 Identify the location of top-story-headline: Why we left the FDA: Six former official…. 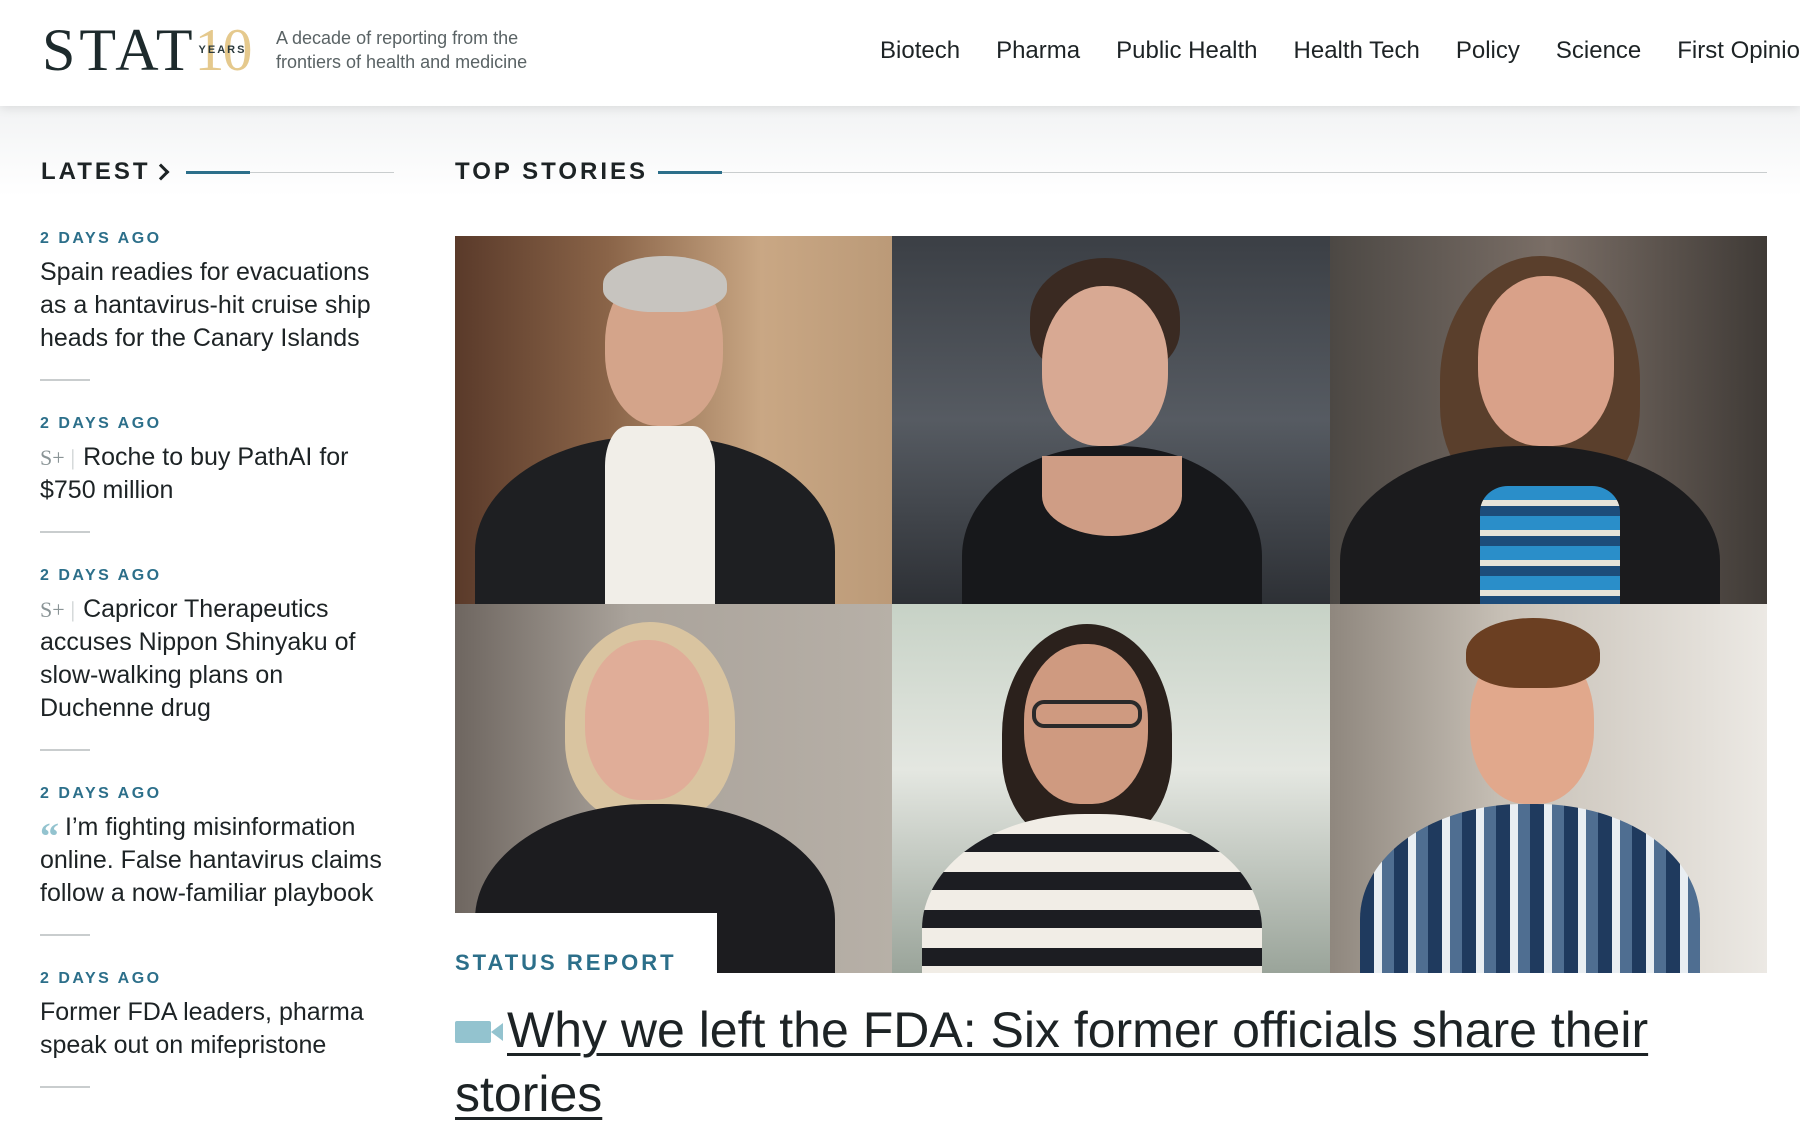
(1115, 1062).